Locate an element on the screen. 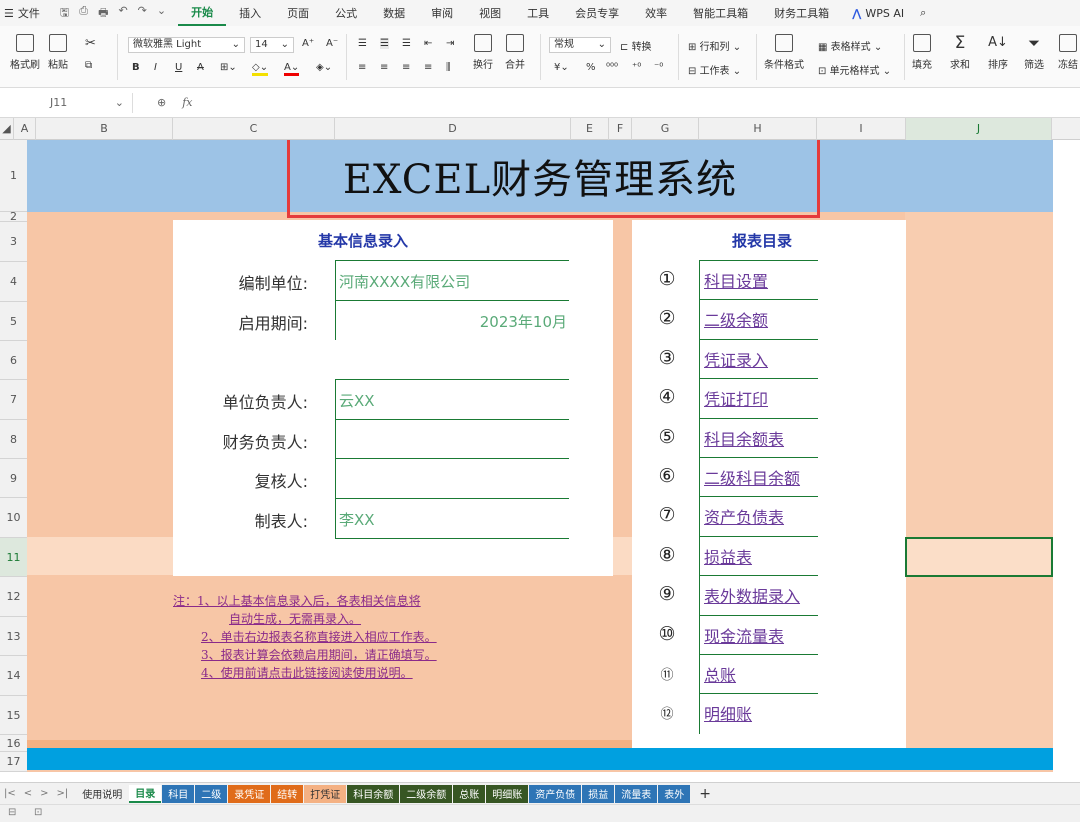  sort-button: A↓ 排序 is located at coordinates (998, 52).